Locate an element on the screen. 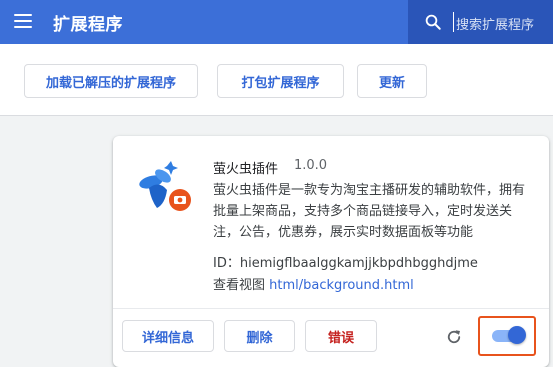 Image resolution: width=553 pixels, height=367 pixels. inspect-views: 查看视图 html/background.html is located at coordinates (313, 283).